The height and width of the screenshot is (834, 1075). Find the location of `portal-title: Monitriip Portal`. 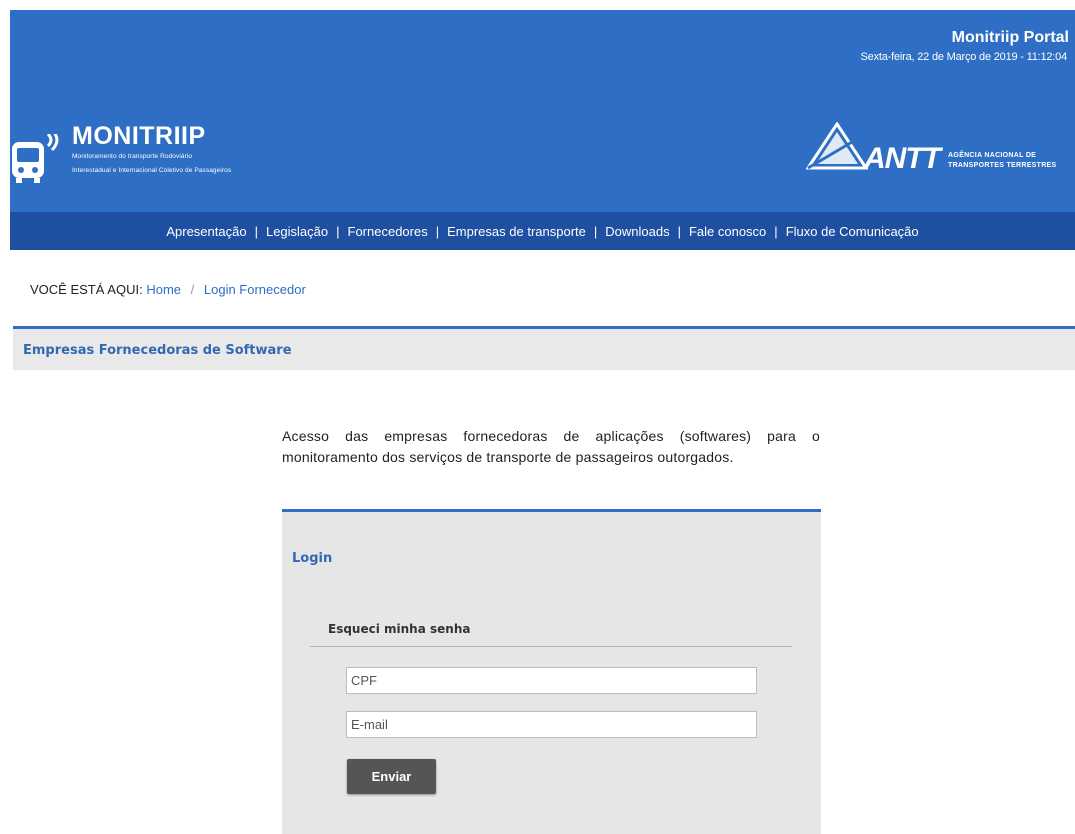

portal-title: Monitriip Portal is located at coordinates (1010, 37).